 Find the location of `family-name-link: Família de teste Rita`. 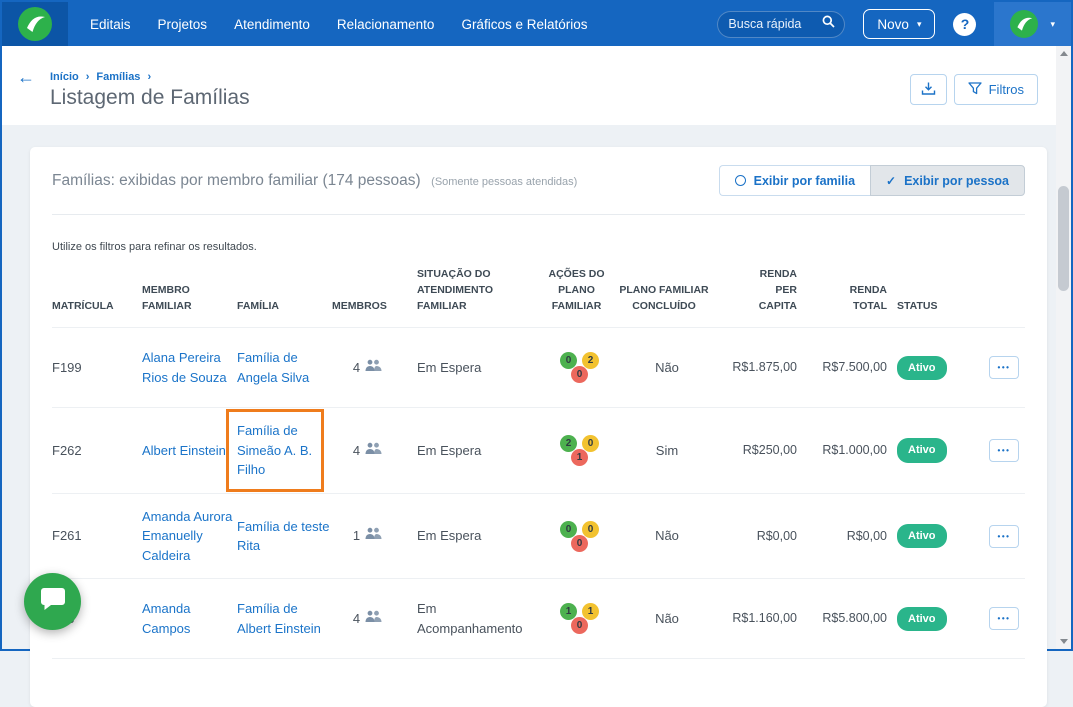

family-name-link: Família de teste Rita is located at coordinates (283, 536).